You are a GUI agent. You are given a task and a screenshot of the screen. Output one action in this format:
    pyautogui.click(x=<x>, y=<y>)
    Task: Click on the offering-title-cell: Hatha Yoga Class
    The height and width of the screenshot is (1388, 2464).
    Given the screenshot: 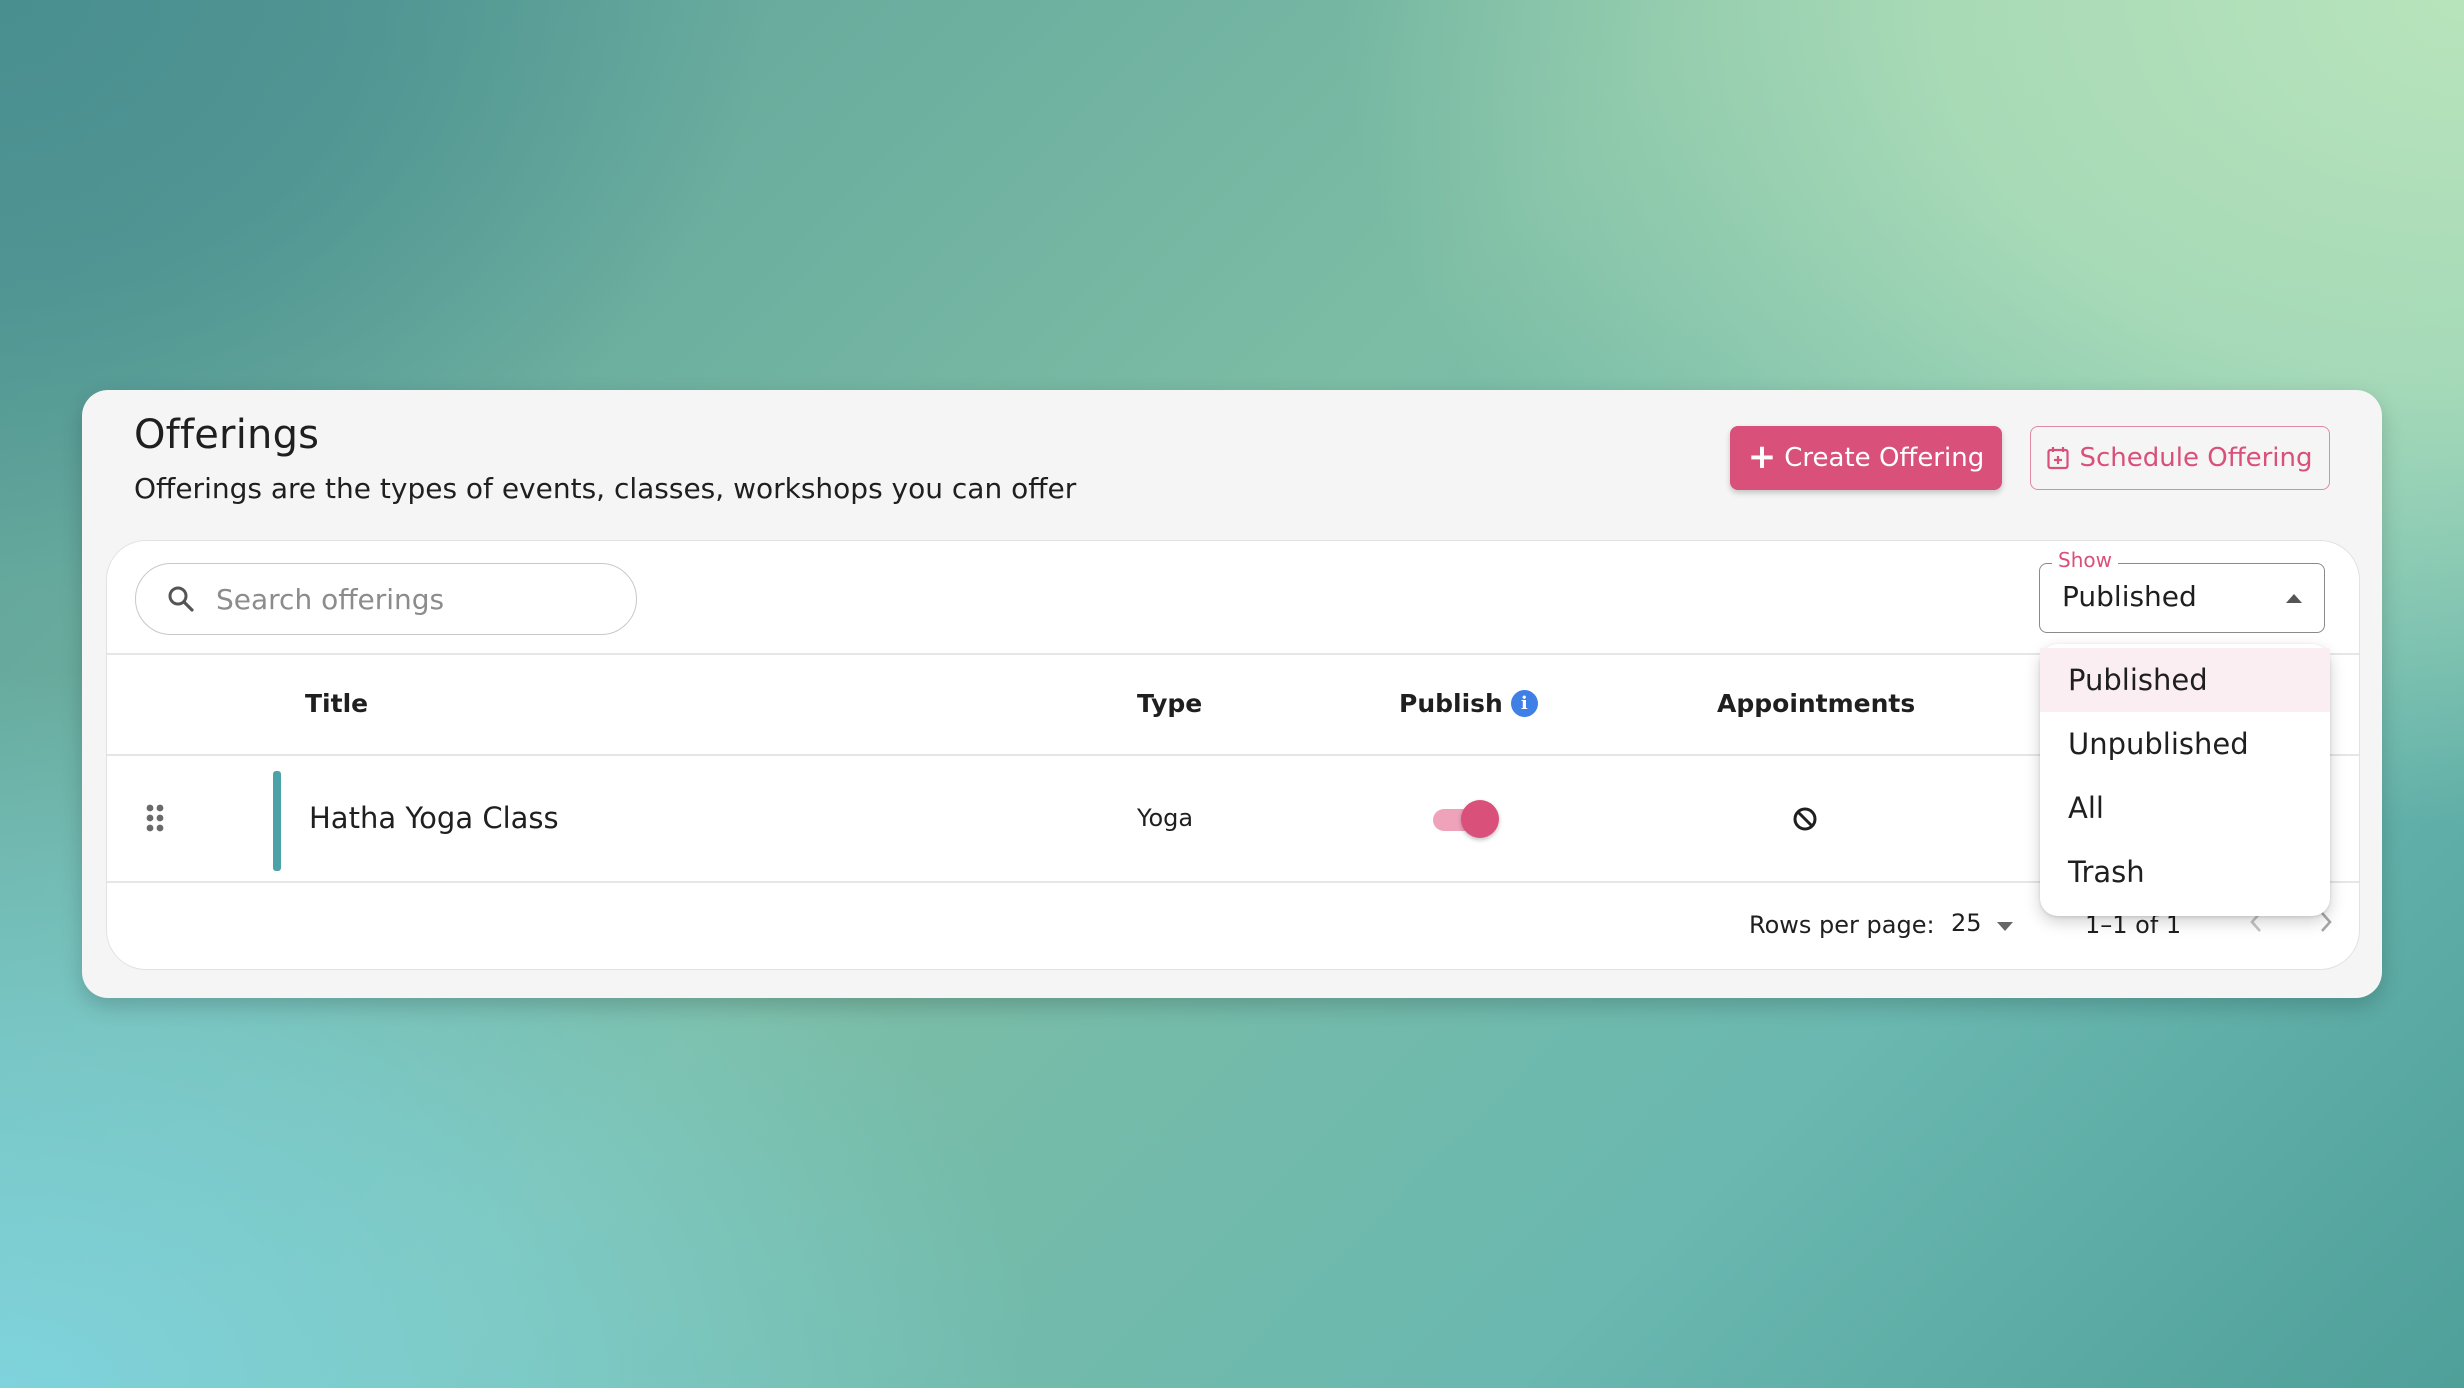 What is the action you would take?
    pyautogui.click(x=434, y=818)
    